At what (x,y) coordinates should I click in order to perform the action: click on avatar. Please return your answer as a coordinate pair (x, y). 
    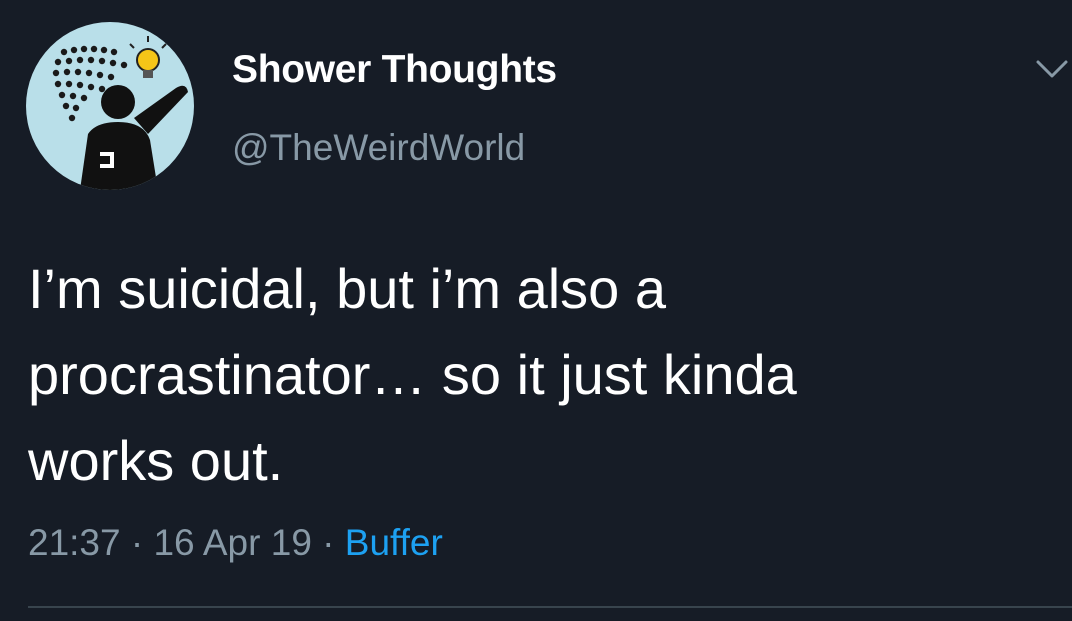
    Looking at the image, I should click on (110, 106).